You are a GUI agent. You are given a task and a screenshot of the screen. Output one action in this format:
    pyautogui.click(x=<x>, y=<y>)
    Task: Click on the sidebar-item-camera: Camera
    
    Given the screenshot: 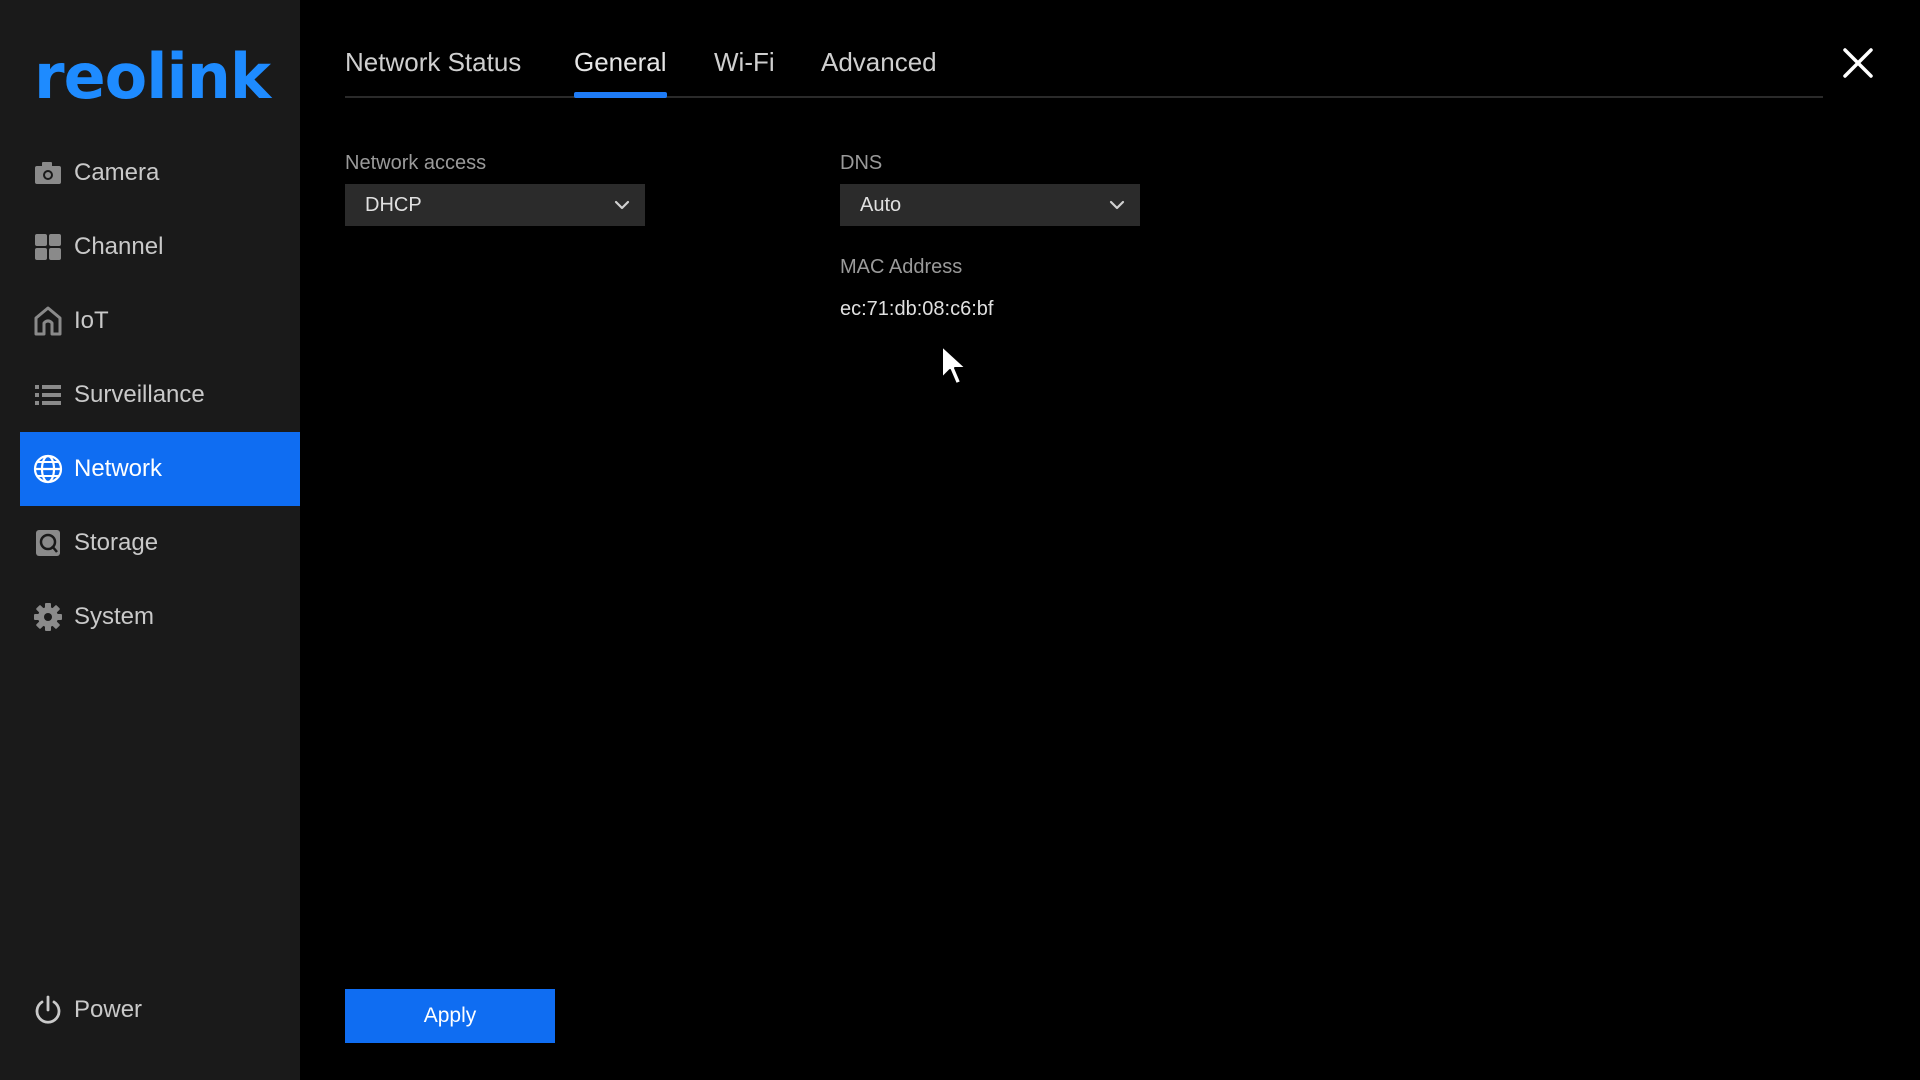 What is the action you would take?
    pyautogui.click(x=160, y=173)
    